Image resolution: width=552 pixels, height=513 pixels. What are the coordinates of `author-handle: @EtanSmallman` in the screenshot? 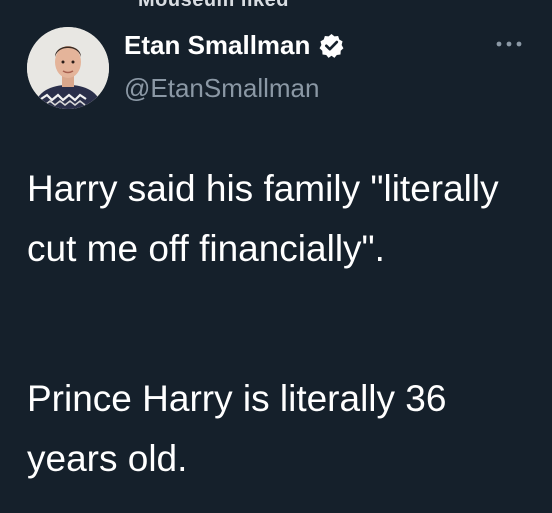 It's located at (221, 88).